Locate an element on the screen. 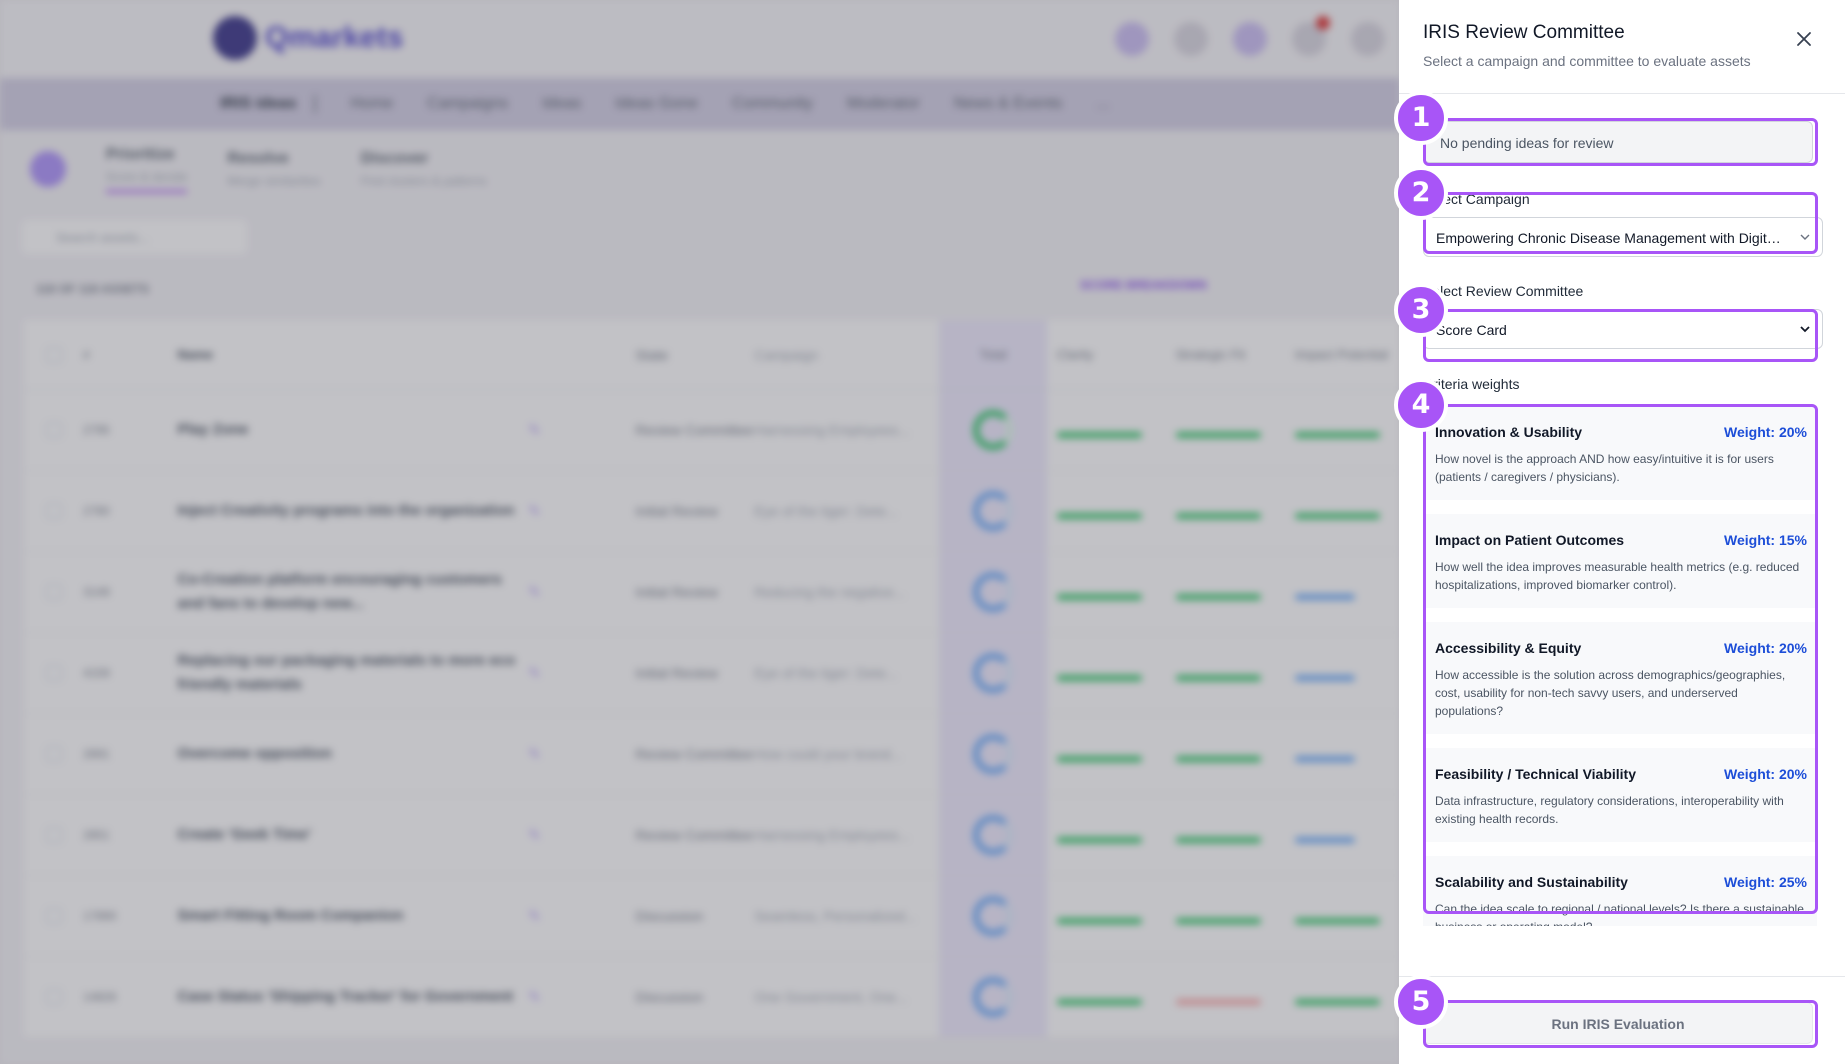 The image size is (1845, 1064). criterion-name: Innovation & Usability is located at coordinates (1509, 432).